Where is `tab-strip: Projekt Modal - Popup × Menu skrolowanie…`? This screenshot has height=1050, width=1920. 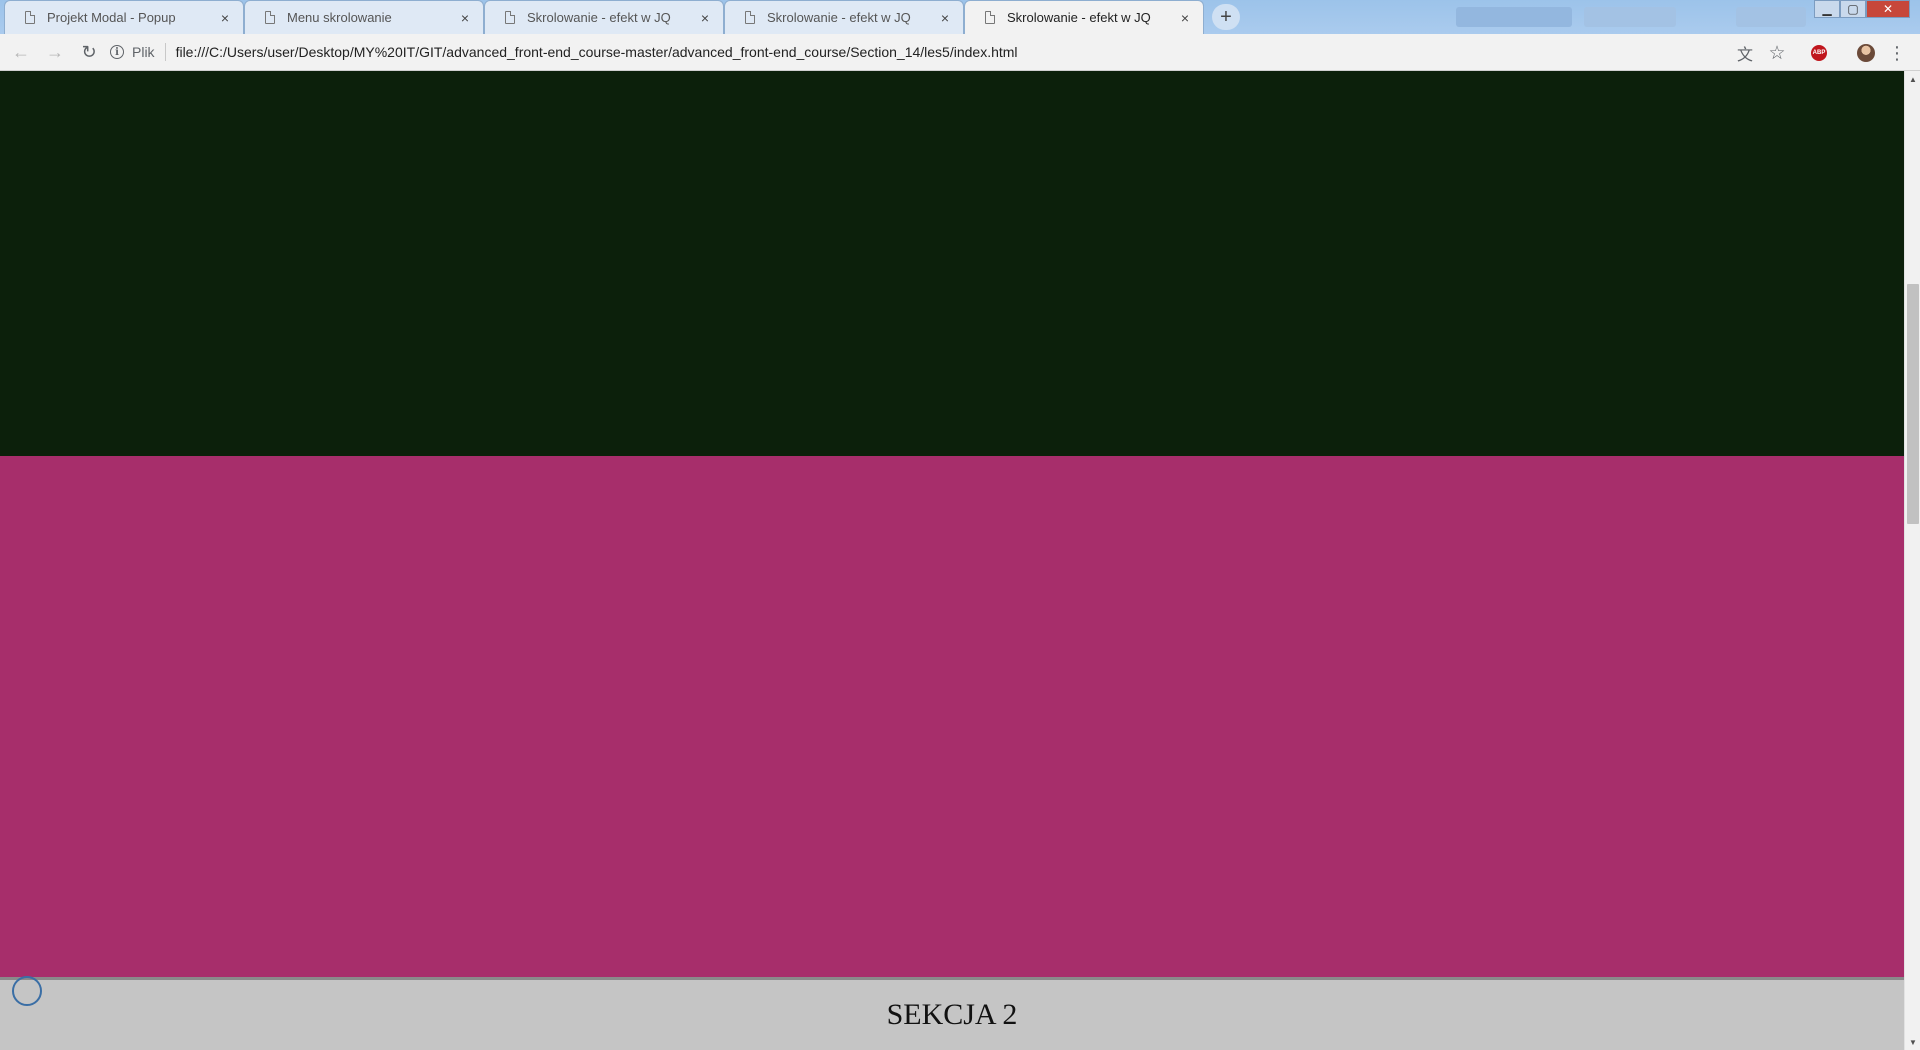 tab-strip: Projekt Modal - Popup × Menu skrolowanie… is located at coordinates (960, 17).